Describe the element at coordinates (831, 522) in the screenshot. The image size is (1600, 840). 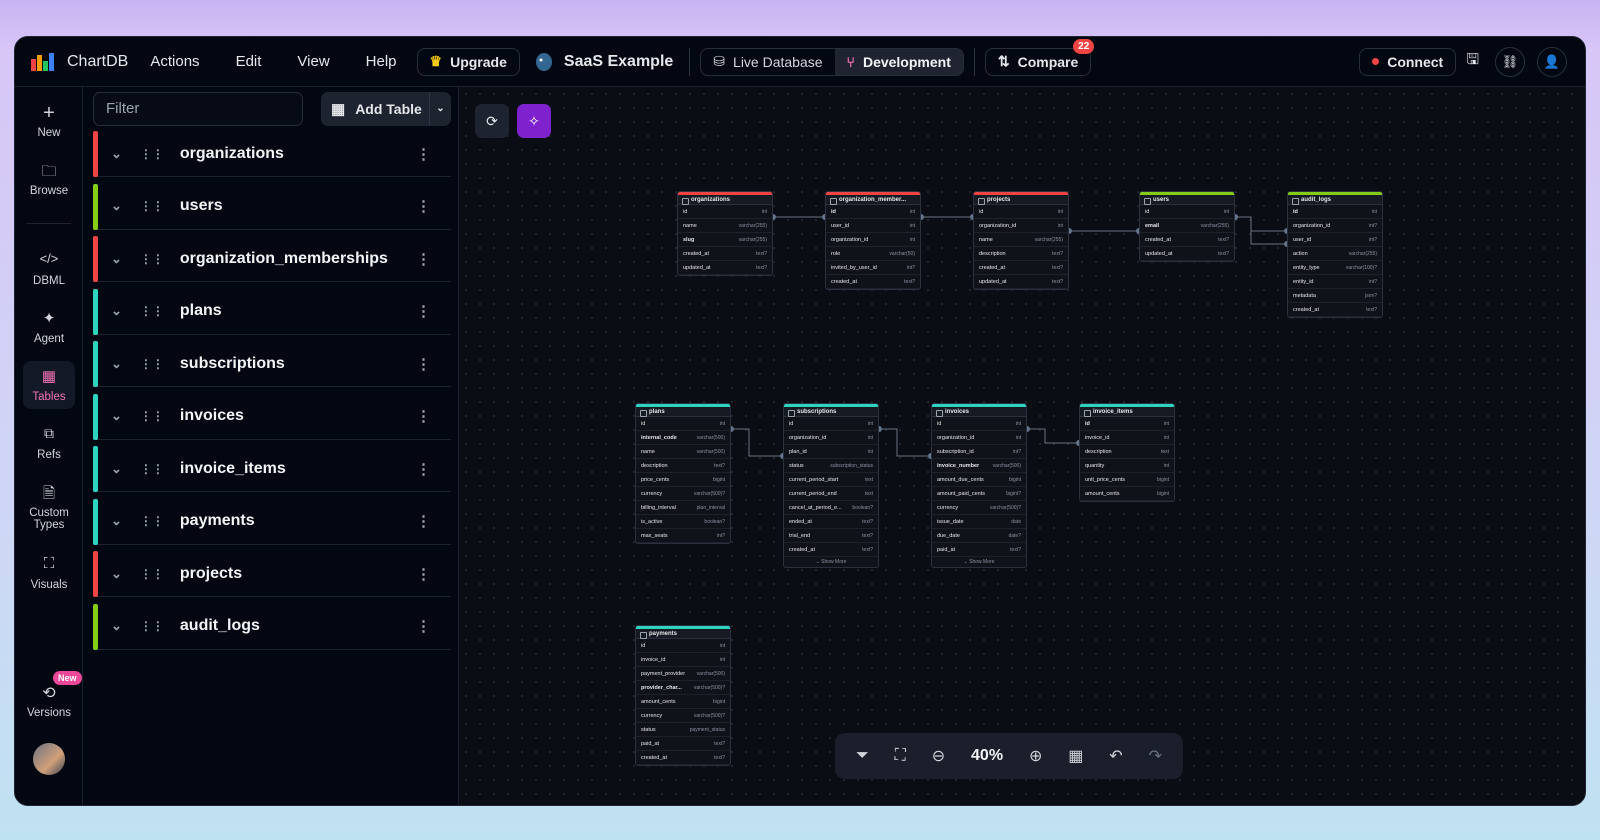
I see `table-column-row: ended_at text?` at that location.